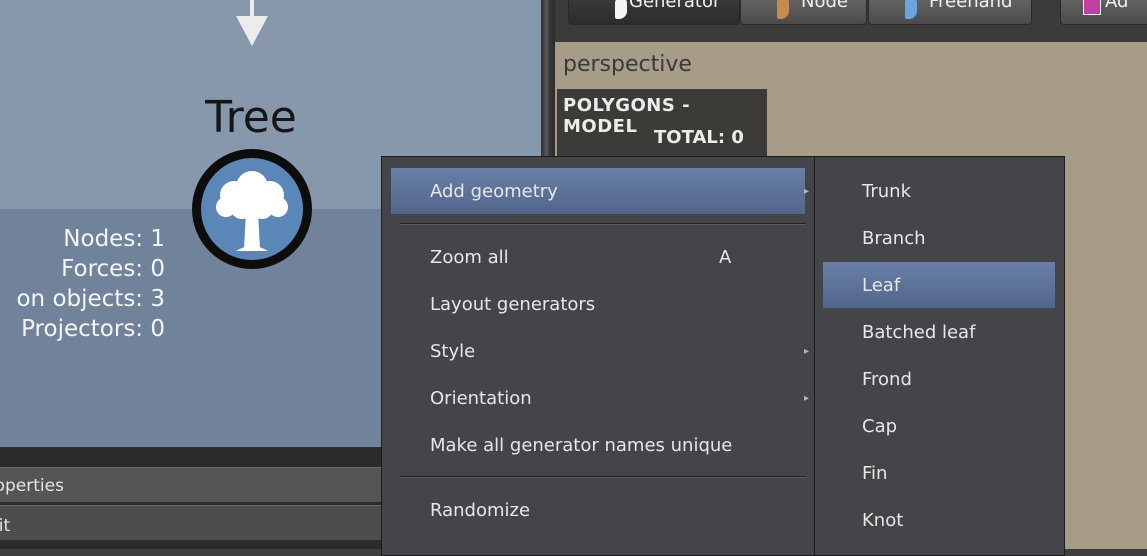  Describe the element at coordinates (824, 6) in the screenshot. I see `node-tool-label: Node` at that location.